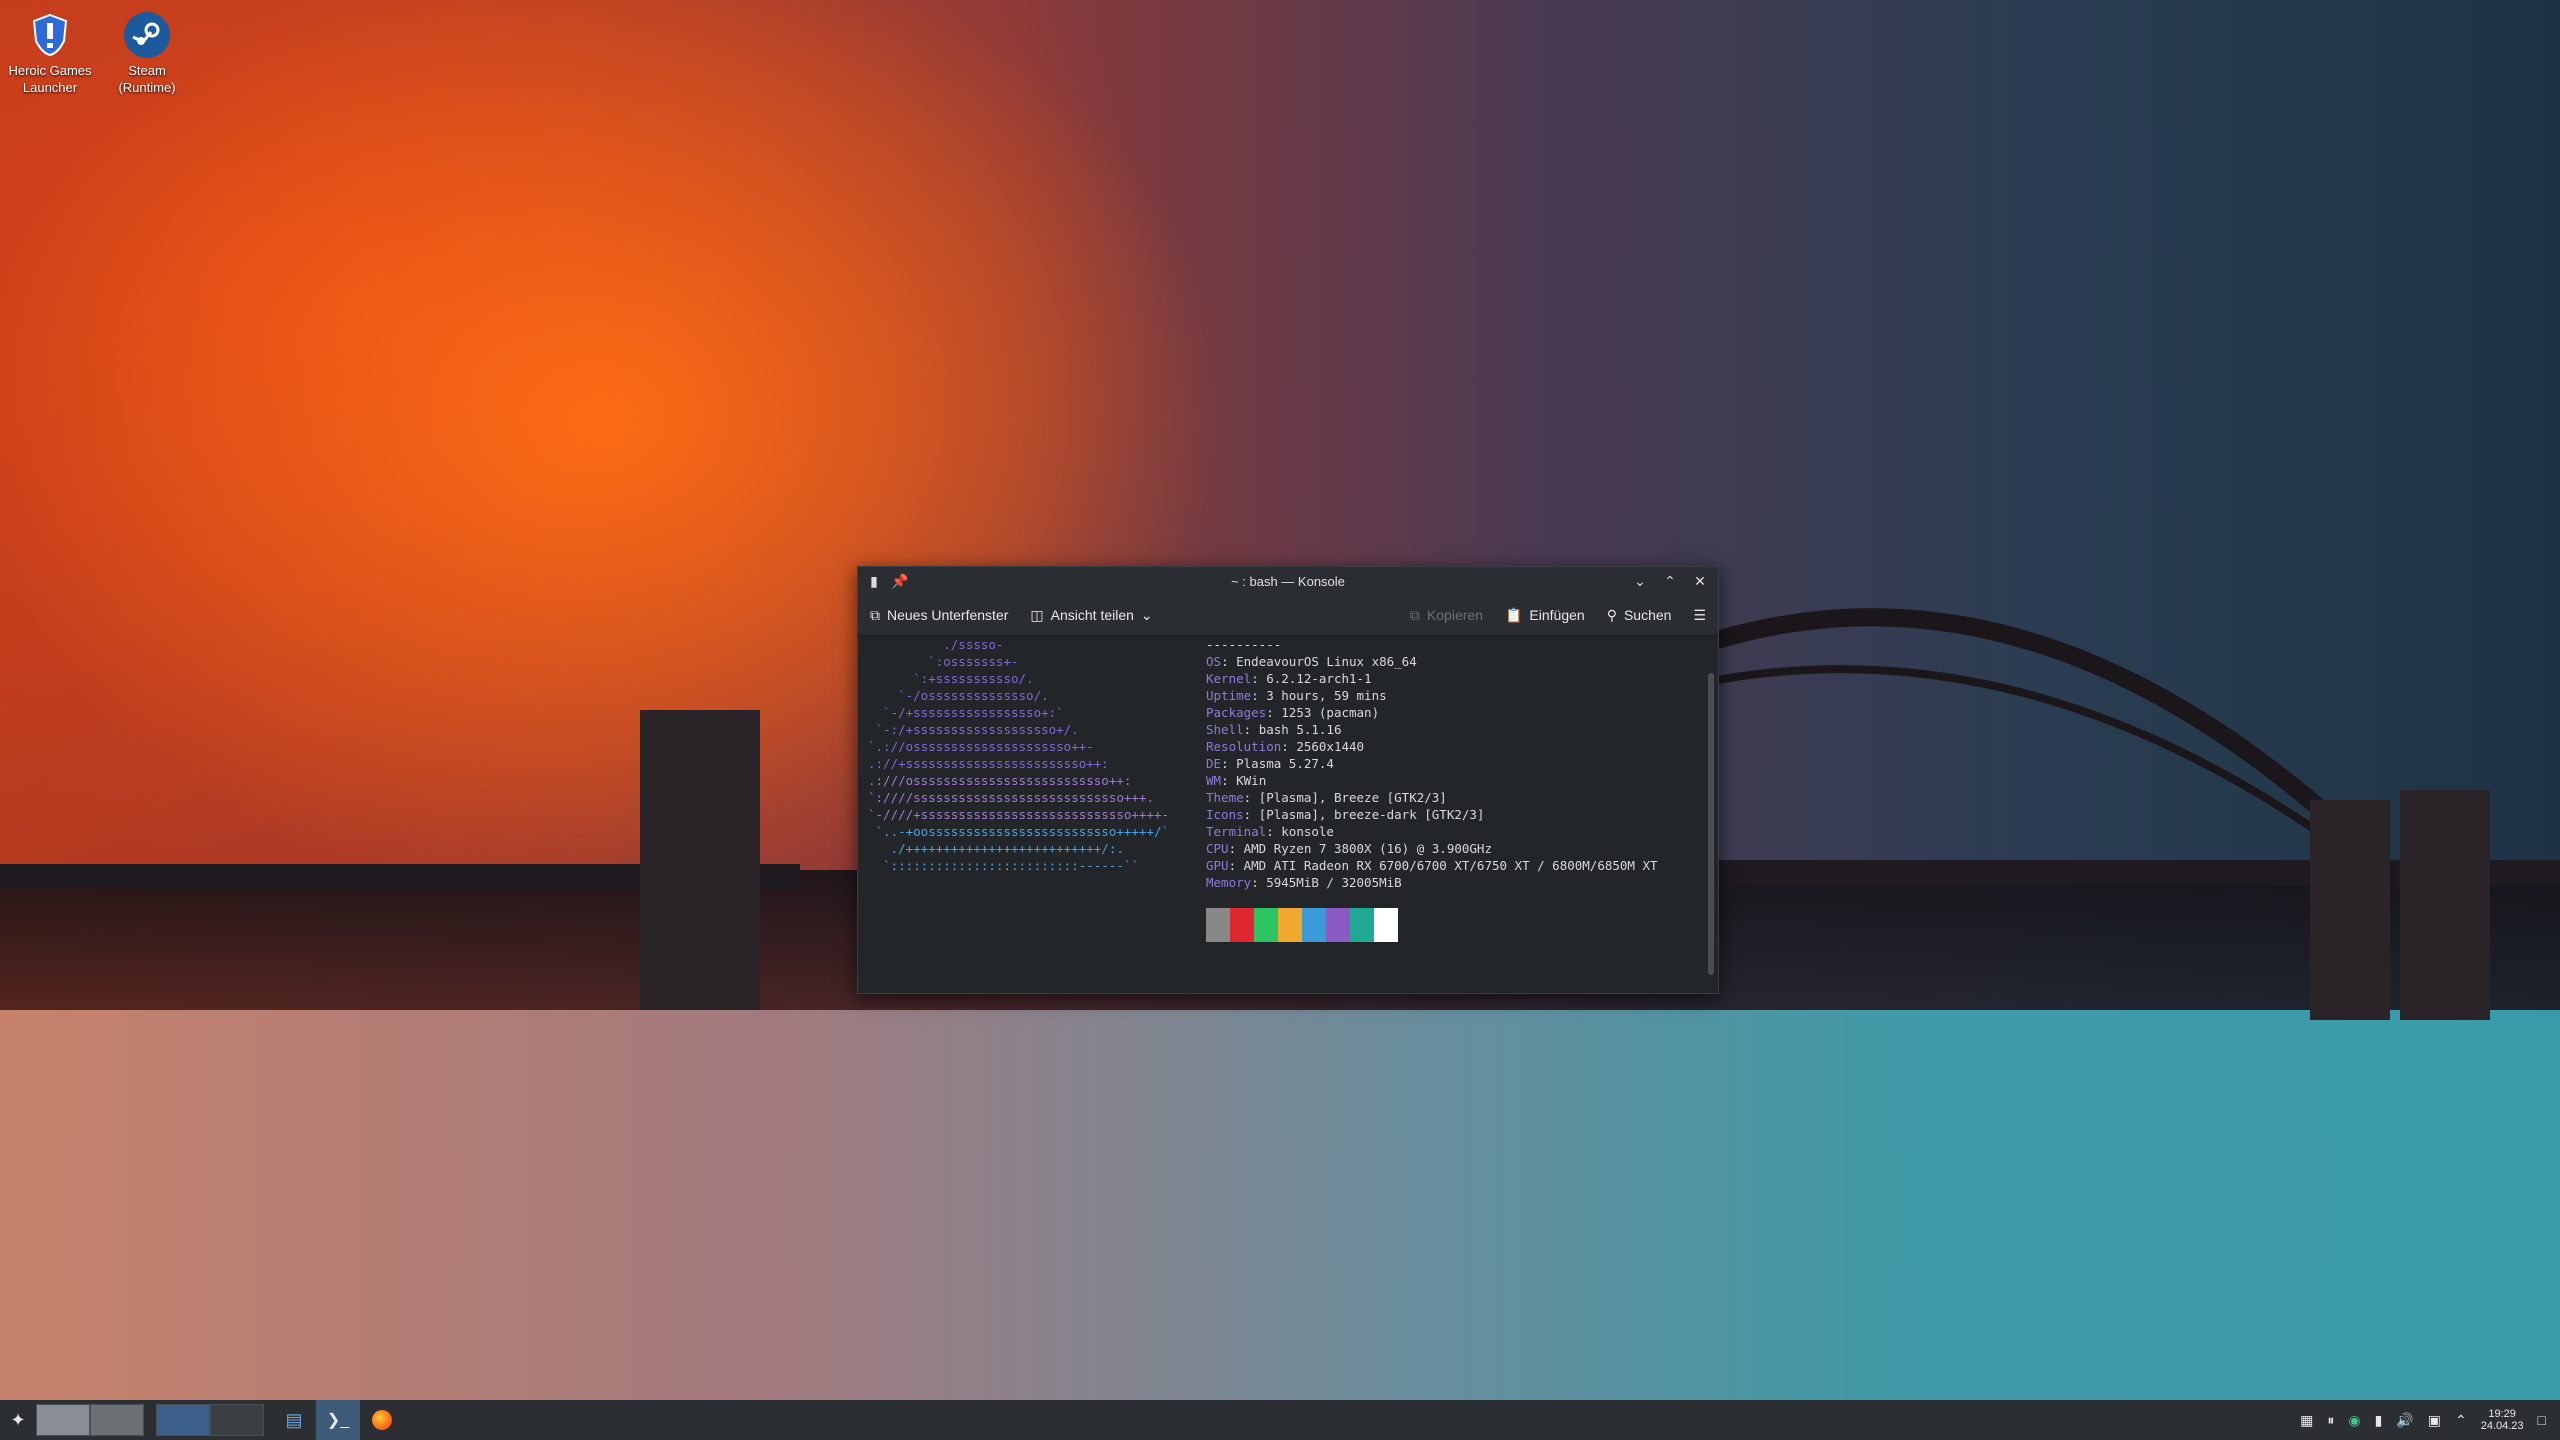 The image size is (2560, 1440). I want to click on desktop-icon-steam: Steam (Runtime), so click(147, 51).